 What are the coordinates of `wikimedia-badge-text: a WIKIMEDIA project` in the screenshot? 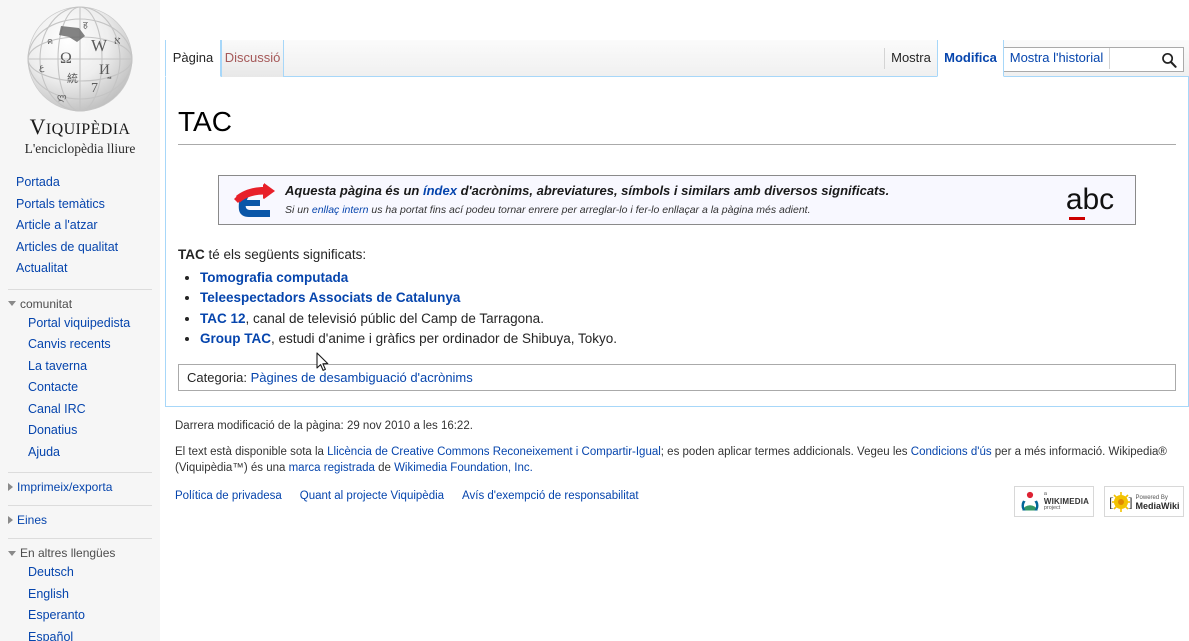 It's located at (1066, 501).